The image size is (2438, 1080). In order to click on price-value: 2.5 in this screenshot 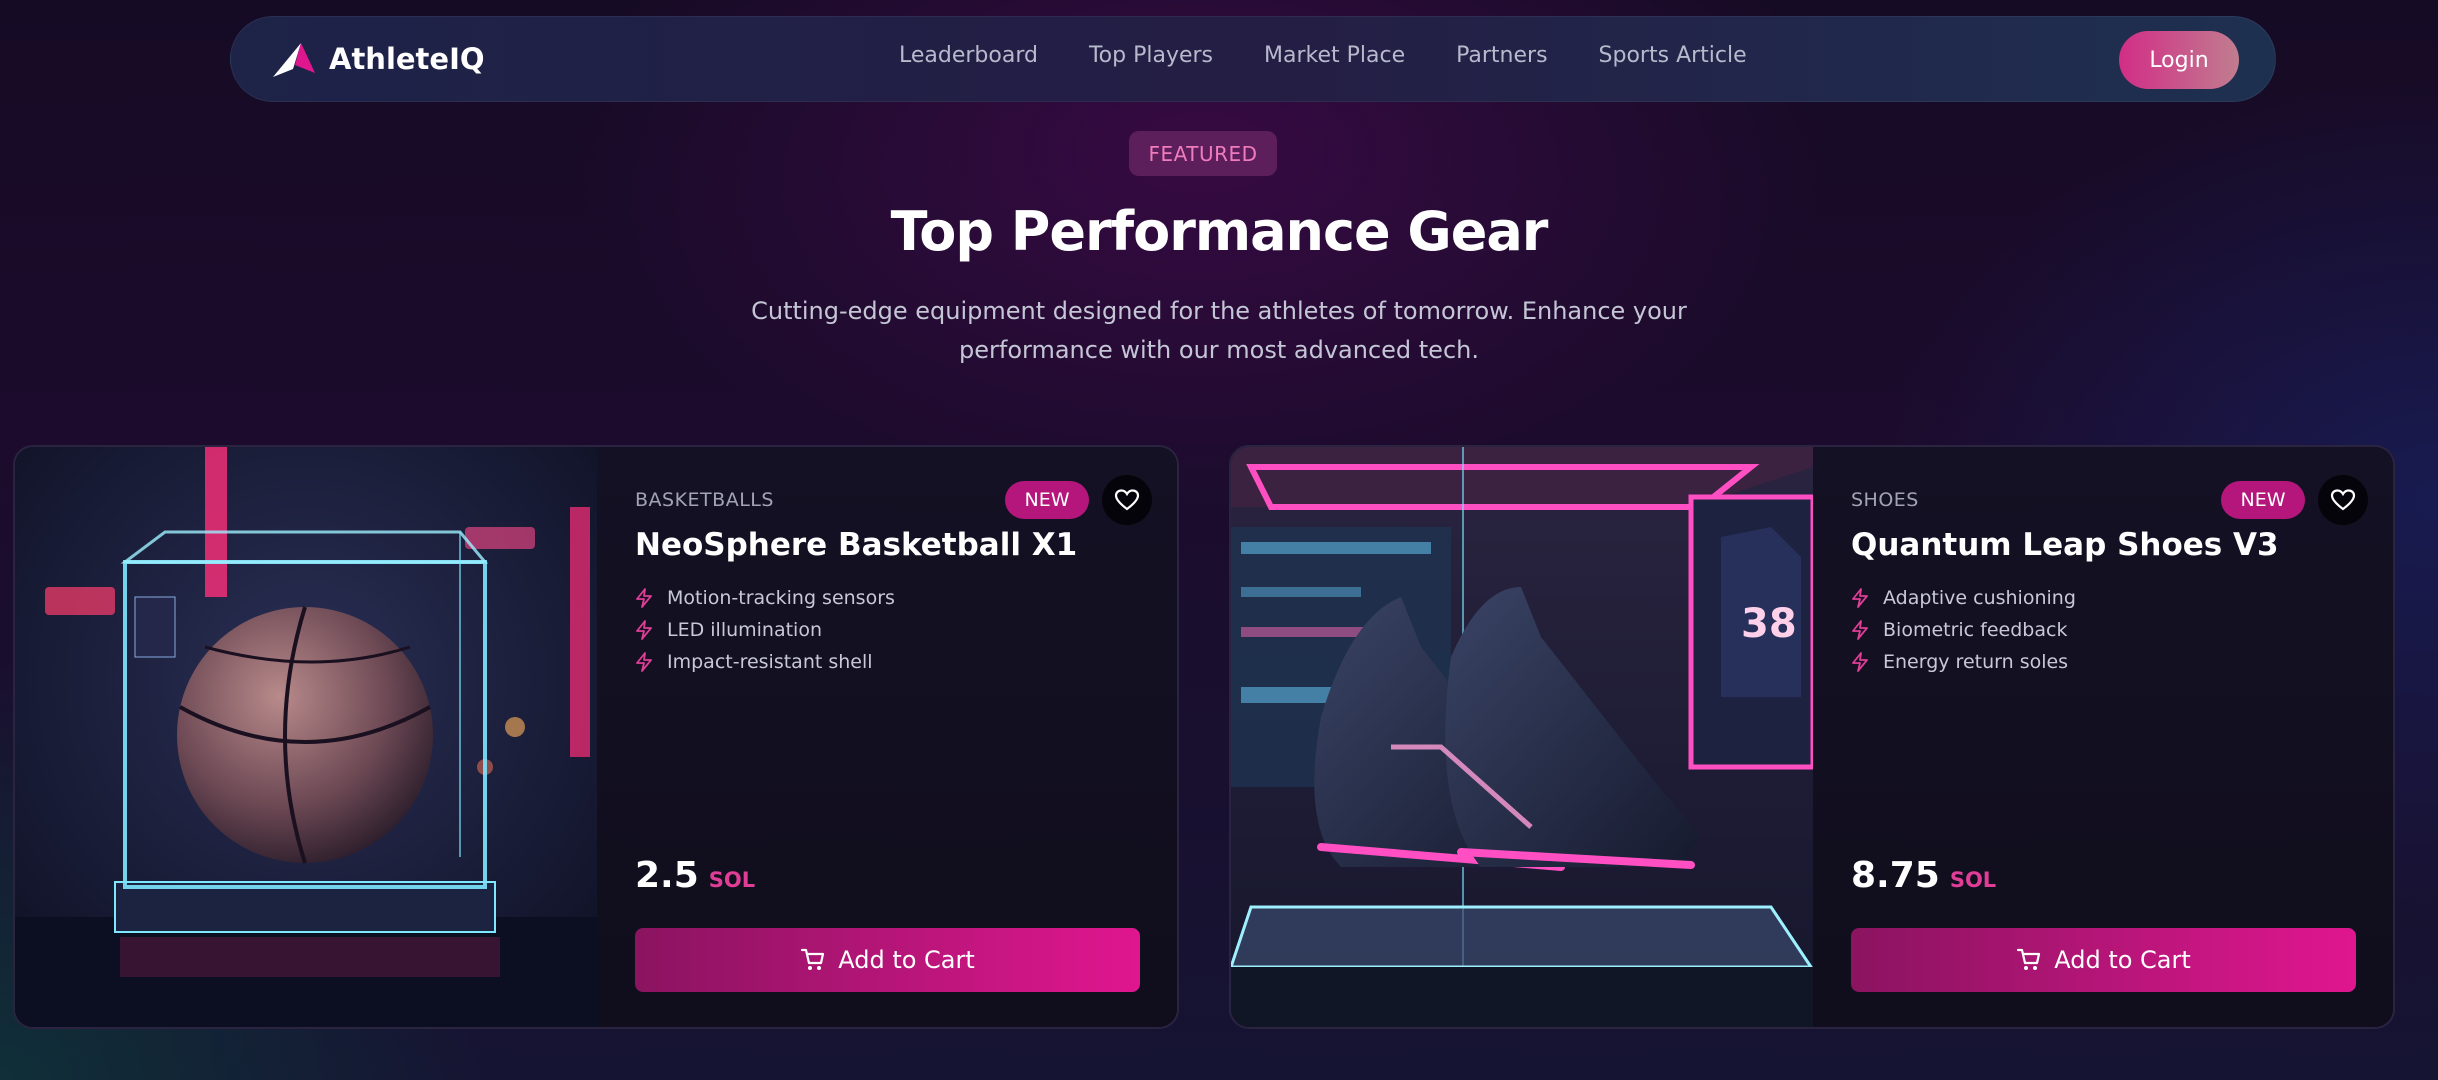, I will do `click(667, 875)`.